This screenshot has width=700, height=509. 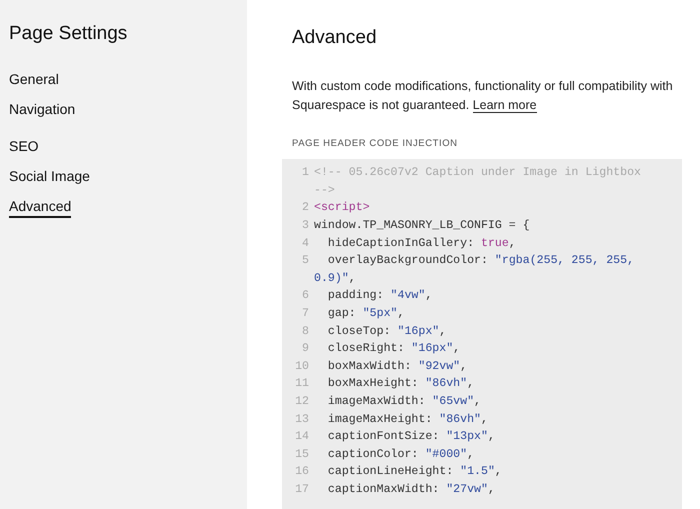 I want to click on line-number: 2, so click(x=305, y=208).